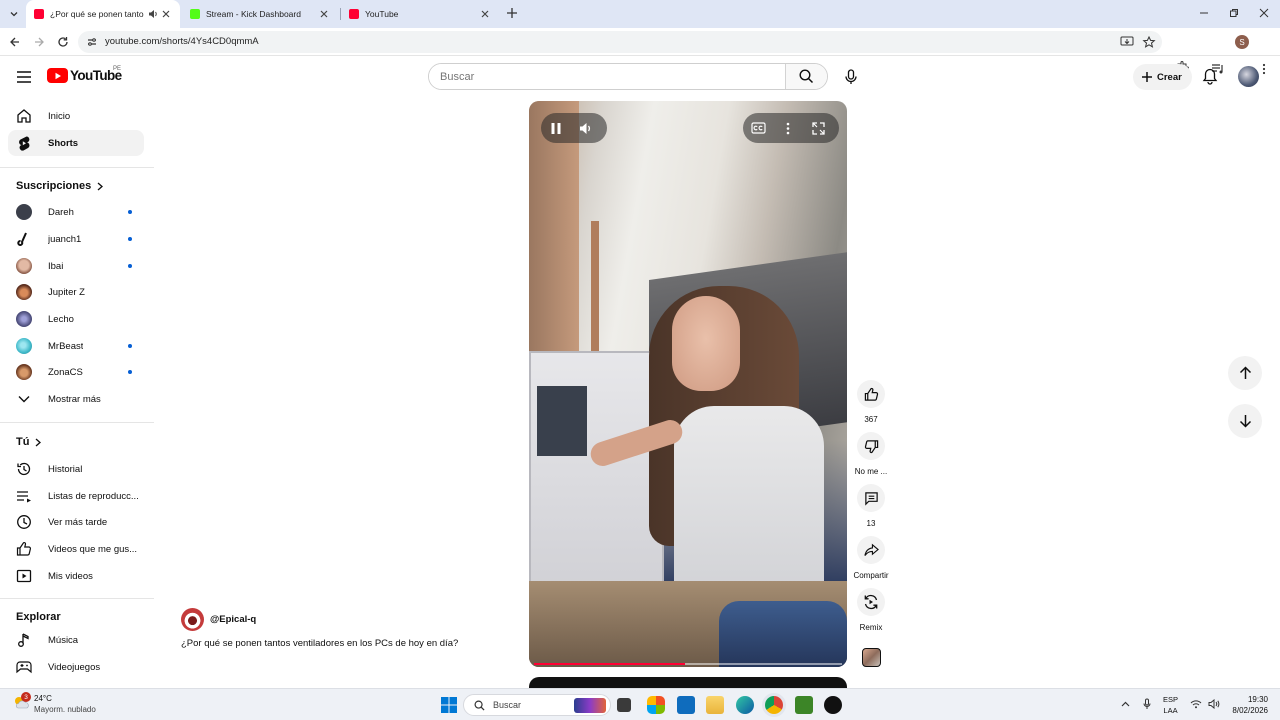 This screenshot has height=720, width=1280. I want to click on sidebar-item-gaming: Videojuegos, so click(76, 667).